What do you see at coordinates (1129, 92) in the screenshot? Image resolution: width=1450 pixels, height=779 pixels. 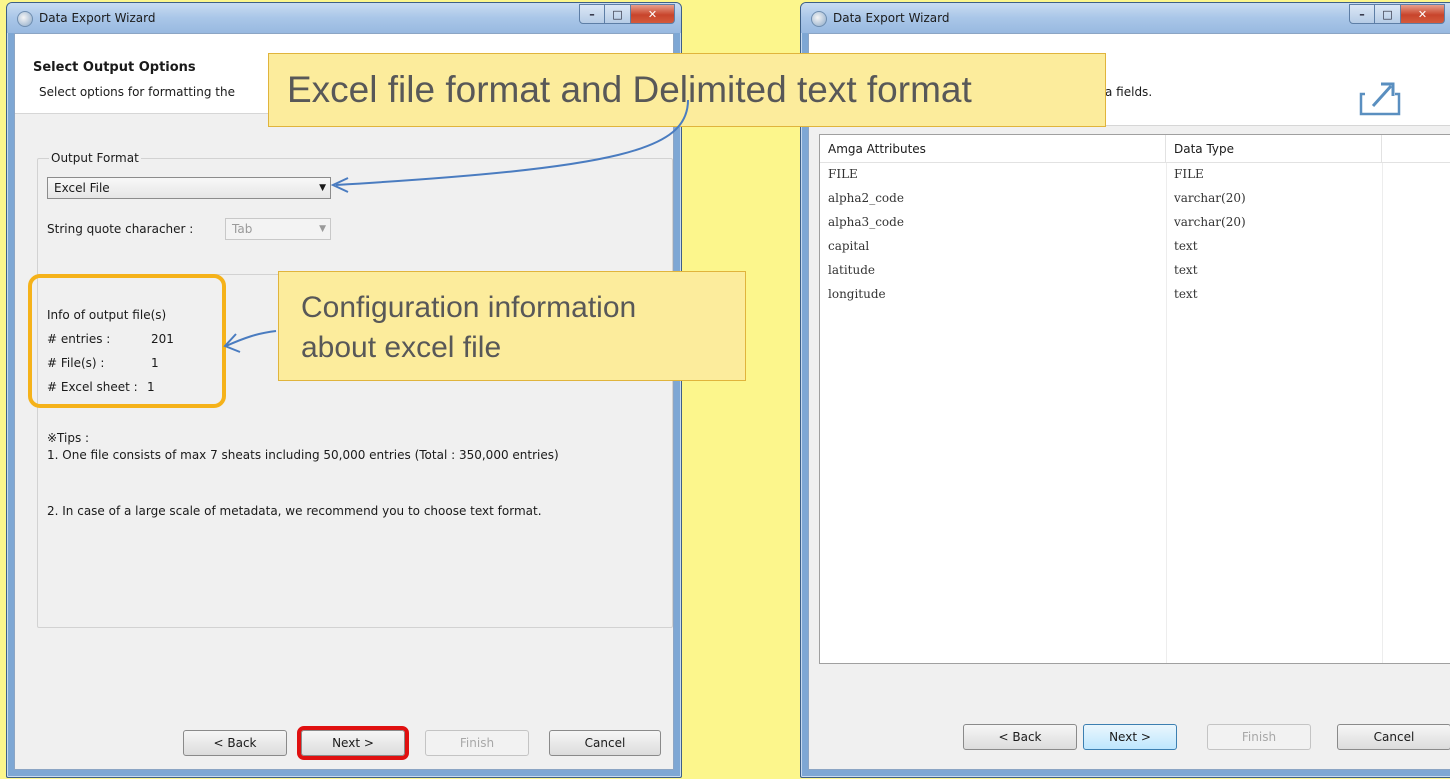 I see `page-description: a fields.` at bounding box center [1129, 92].